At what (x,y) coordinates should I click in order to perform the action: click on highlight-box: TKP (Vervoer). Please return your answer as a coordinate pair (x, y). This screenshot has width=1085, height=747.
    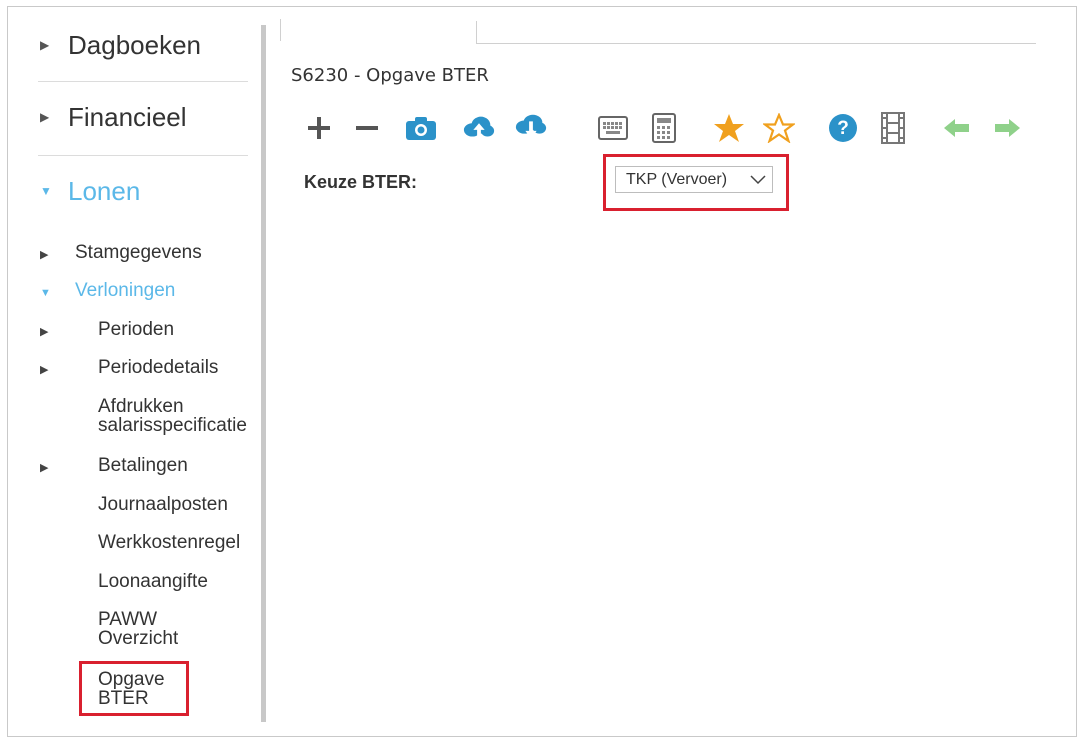
    Looking at the image, I should click on (696, 182).